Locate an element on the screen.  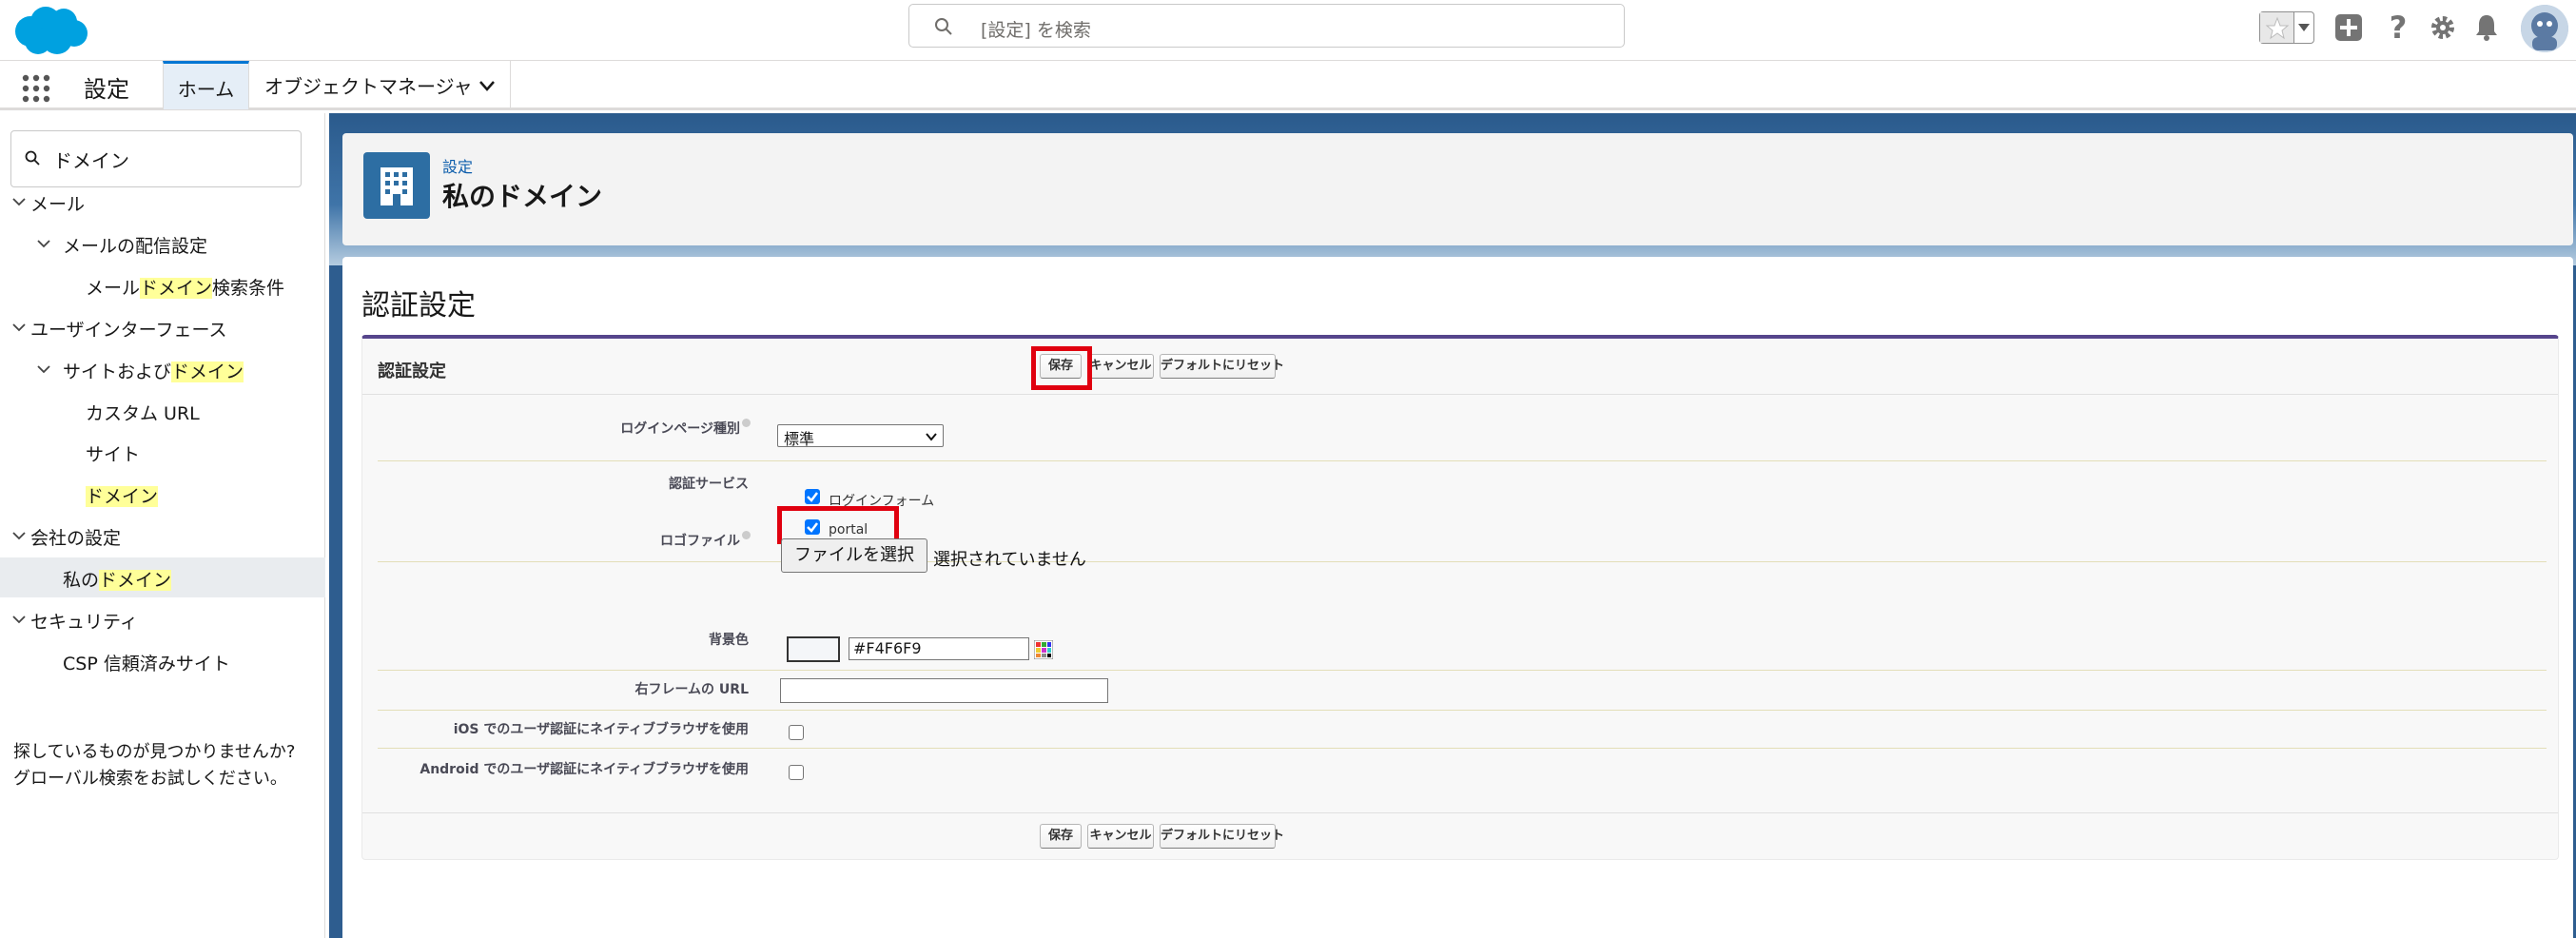
label-text: サイト is located at coordinates (114, 454).